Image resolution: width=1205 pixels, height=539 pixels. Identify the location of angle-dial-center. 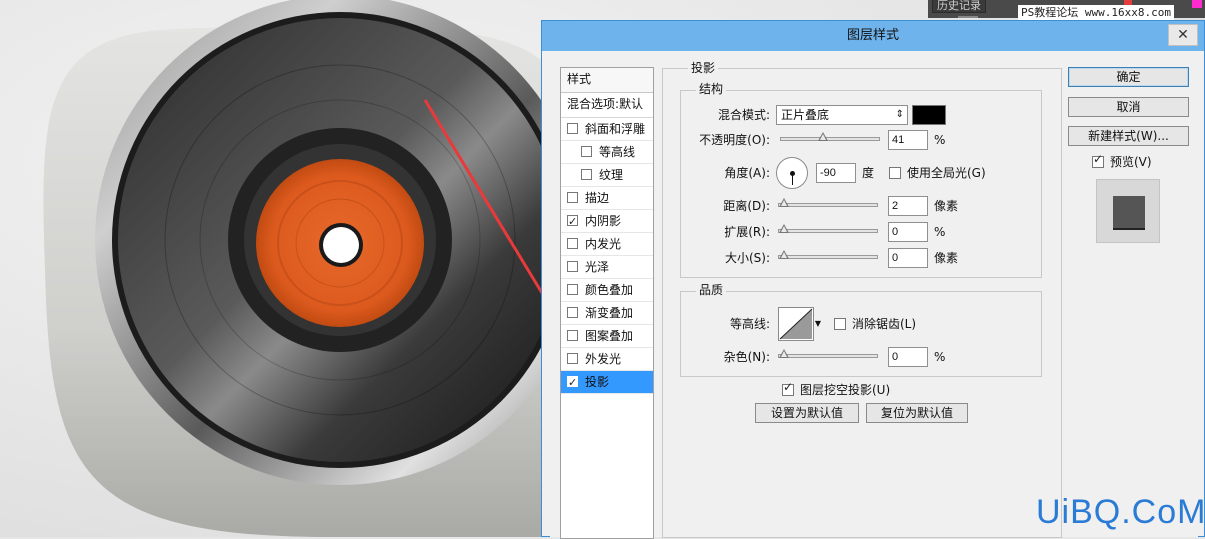
(792, 173).